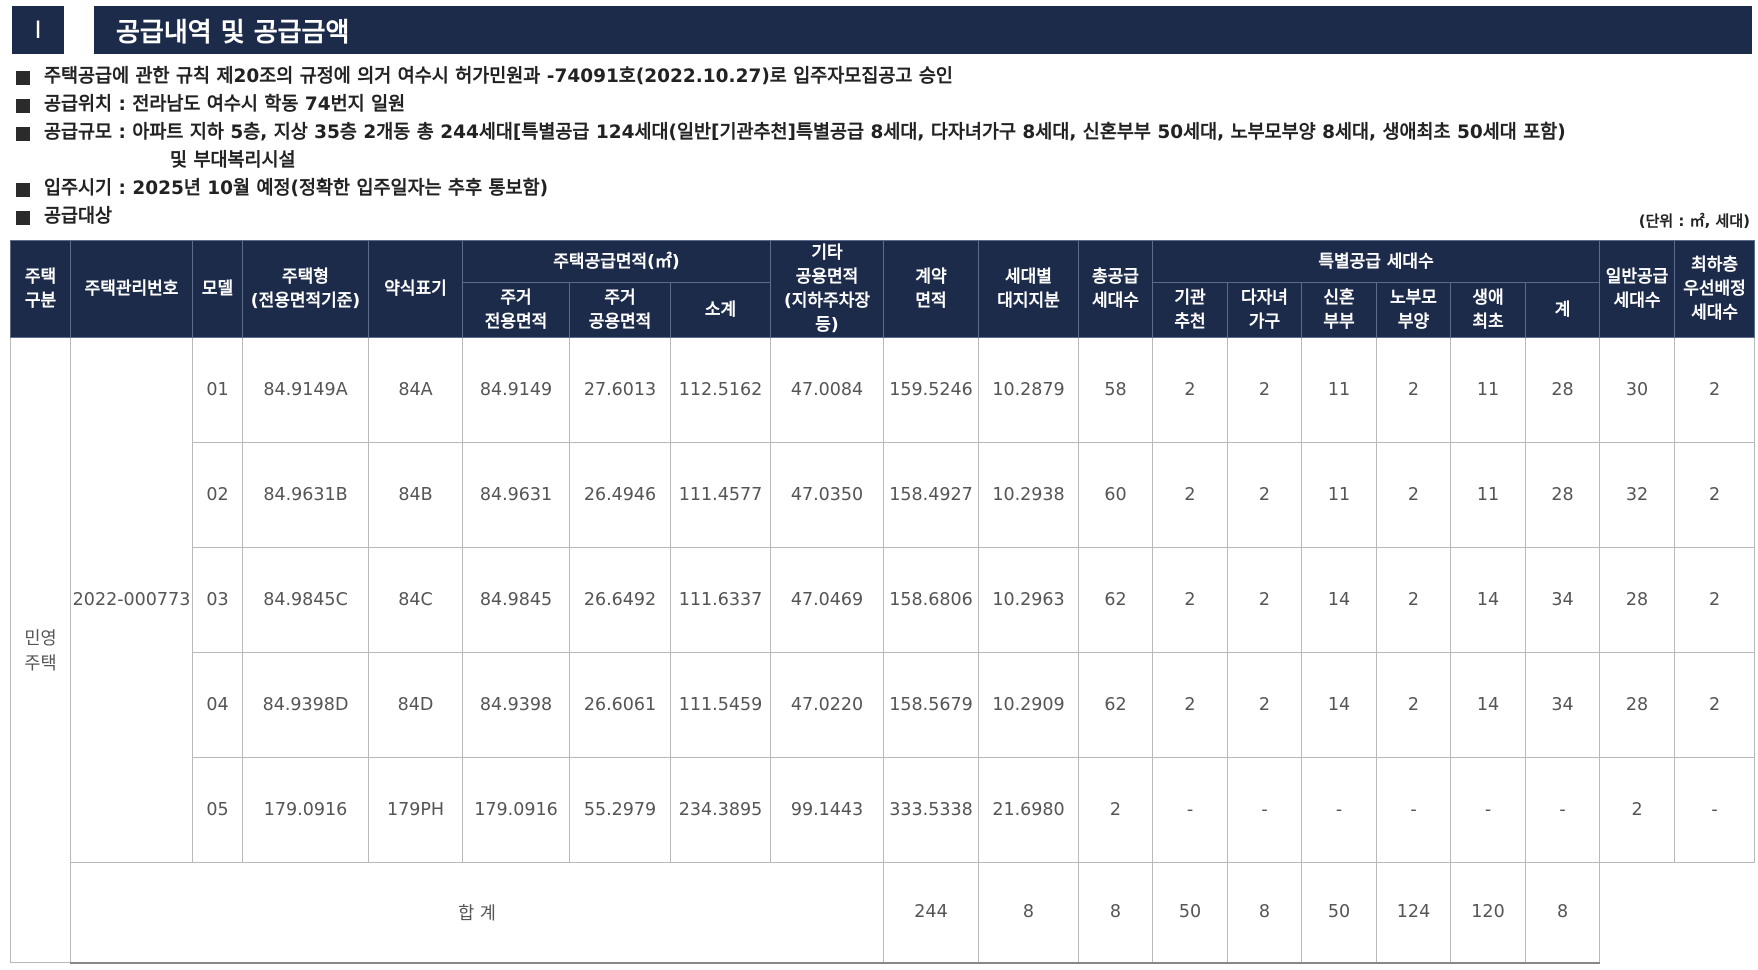 The height and width of the screenshot is (970, 1758). What do you see at coordinates (40, 650) in the screenshot?
I see `housing-type-cell: 민영 주택` at bounding box center [40, 650].